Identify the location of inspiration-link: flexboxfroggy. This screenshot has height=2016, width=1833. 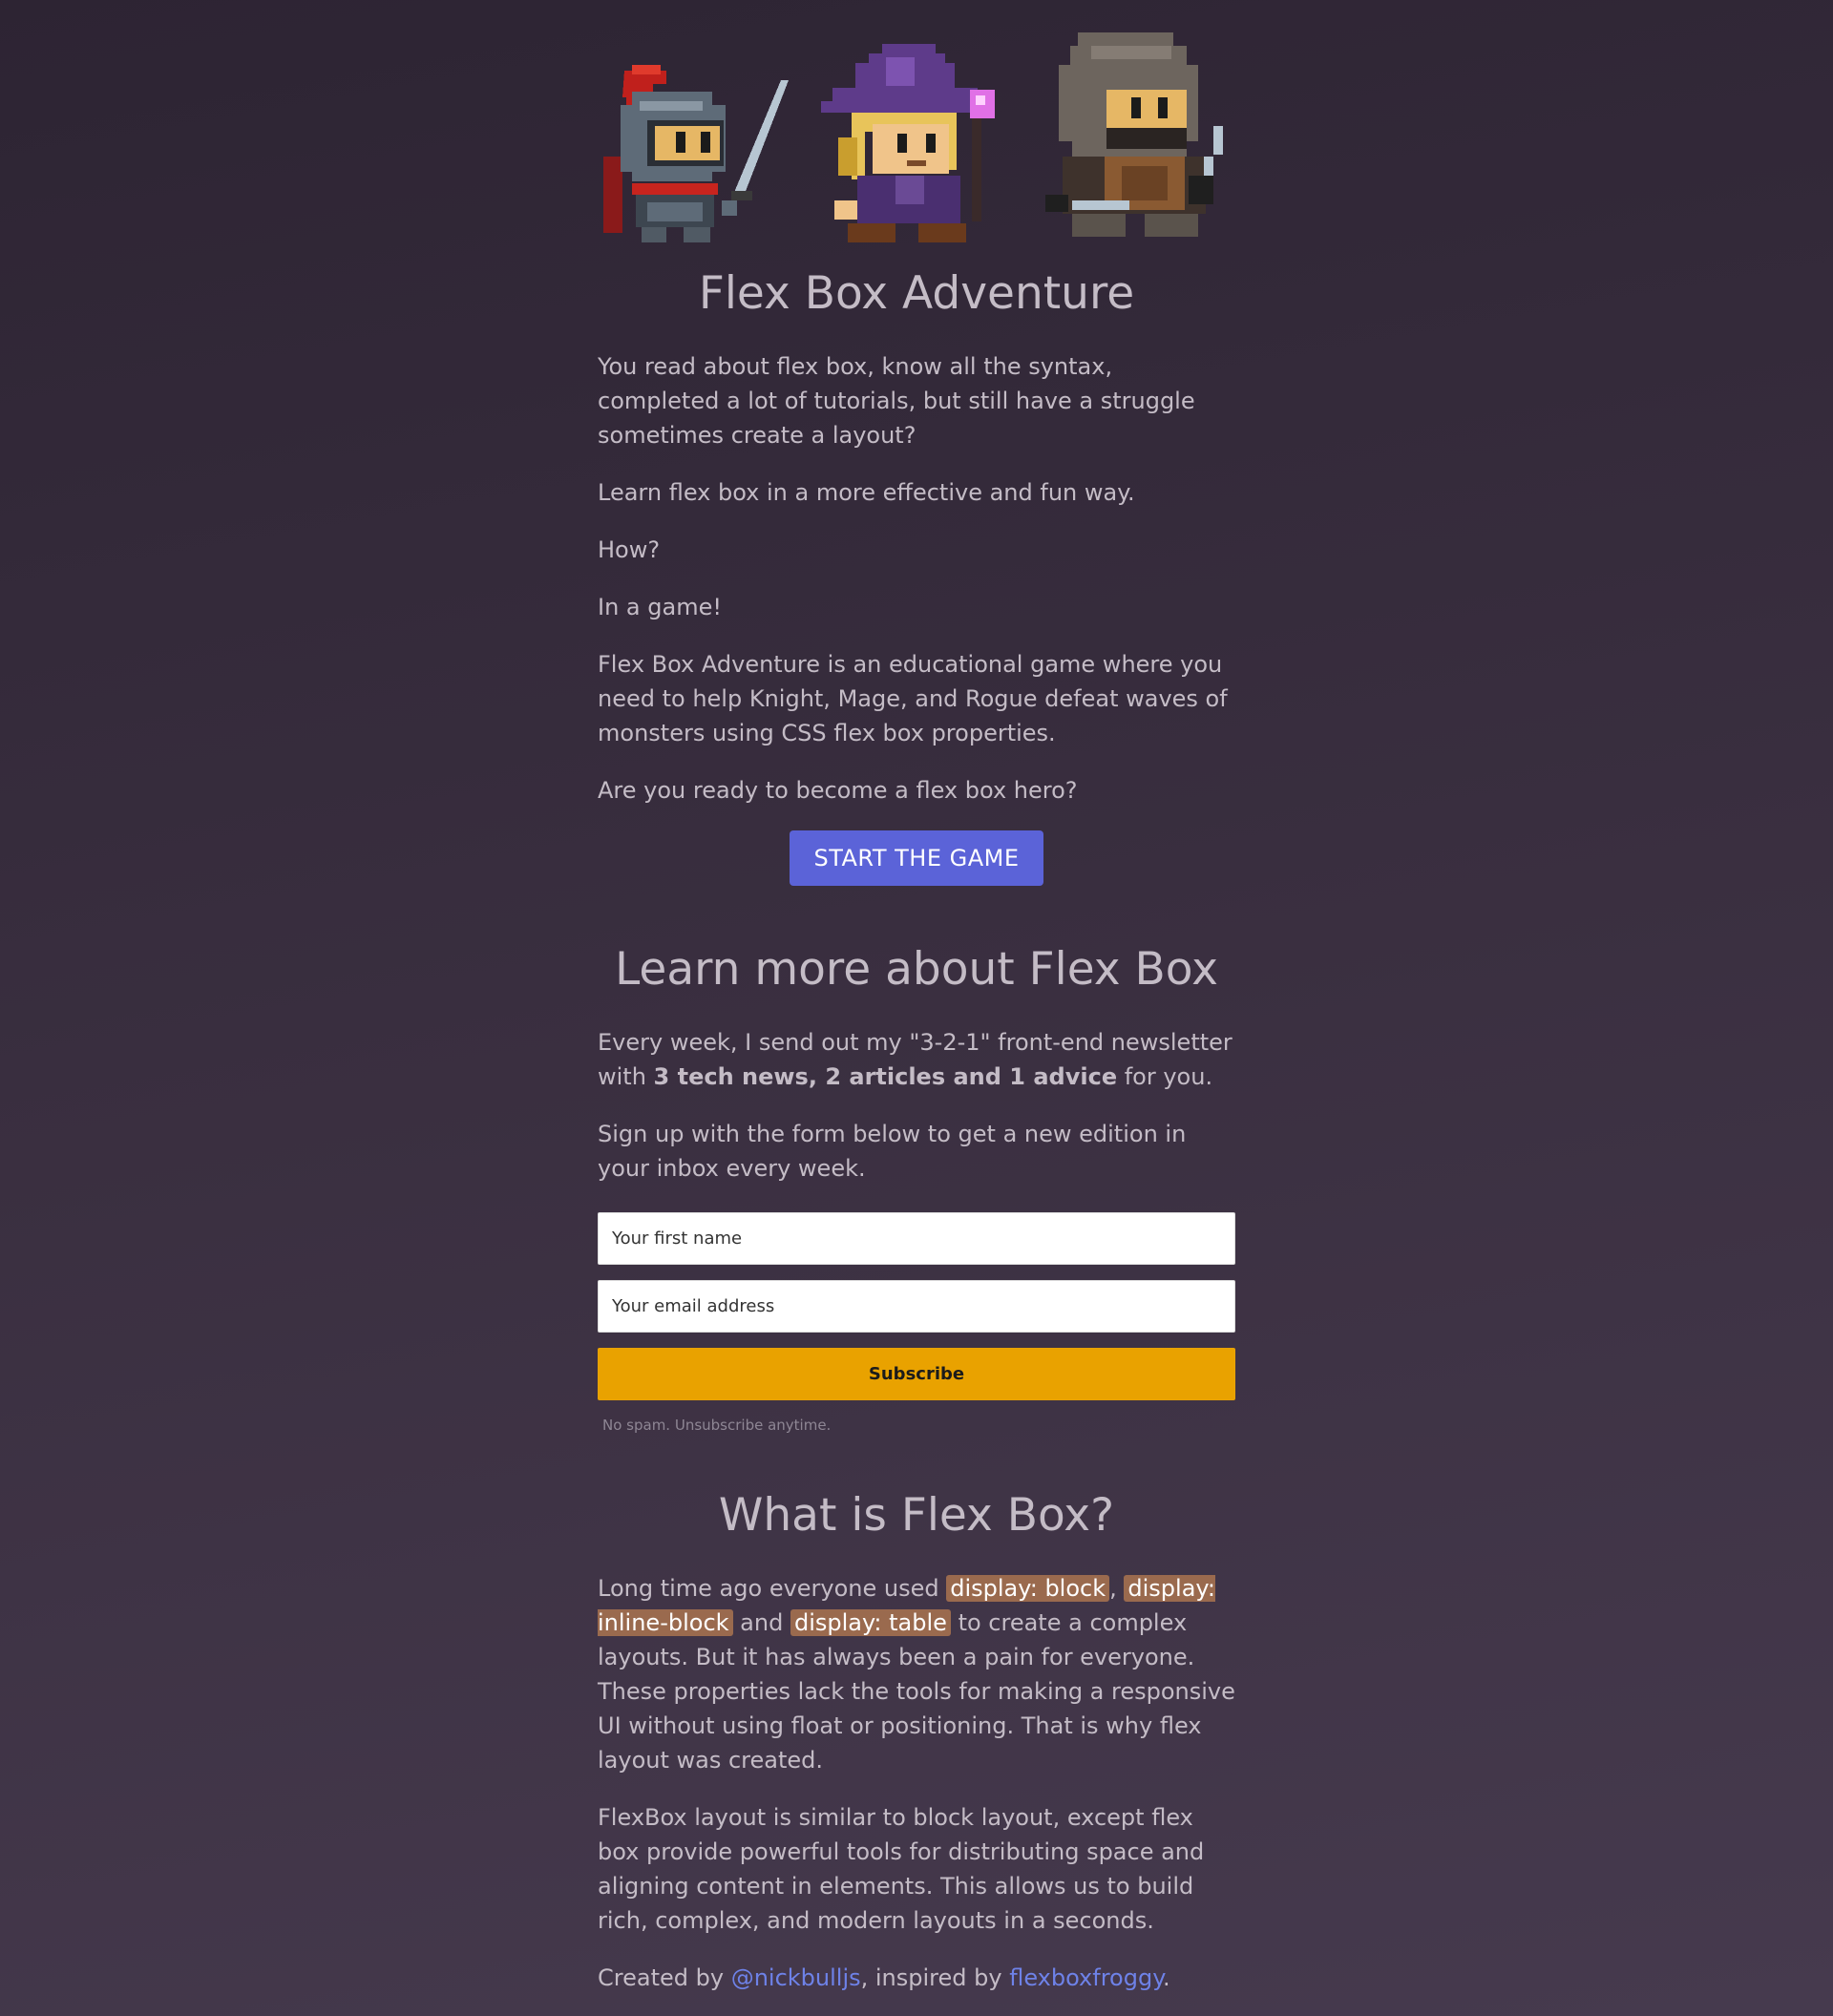
(1086, 1978).